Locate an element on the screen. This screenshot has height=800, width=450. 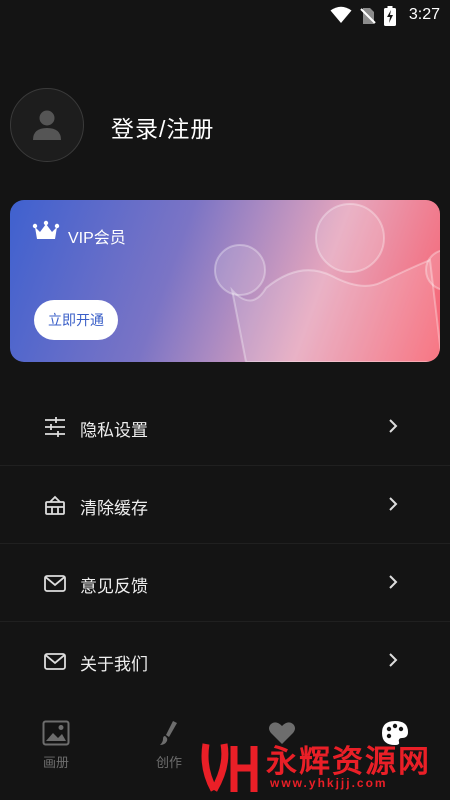
menu-item-feedback: 意见反馈 is located at coordinates (225, 583).